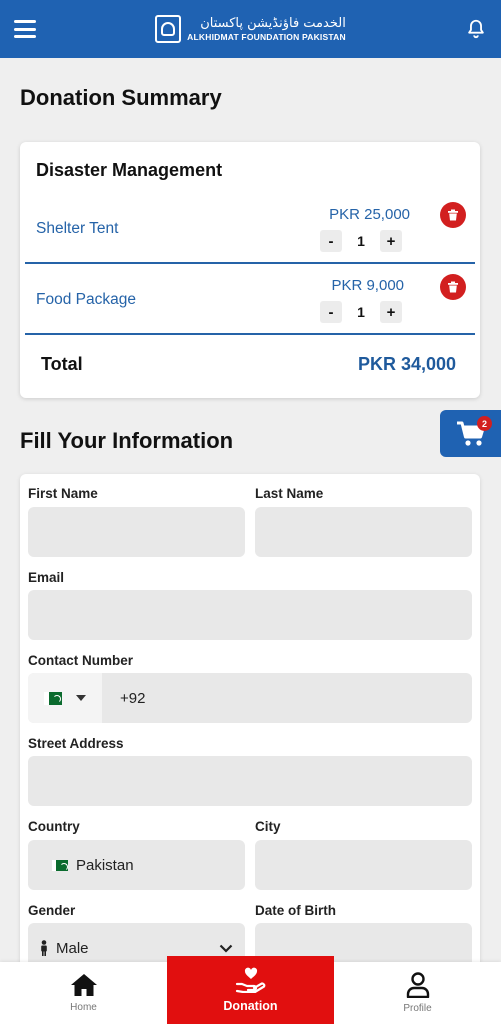 The height and width of the screenshot is (1024, 501). I want to click on city-label: City, so click(268, 826).